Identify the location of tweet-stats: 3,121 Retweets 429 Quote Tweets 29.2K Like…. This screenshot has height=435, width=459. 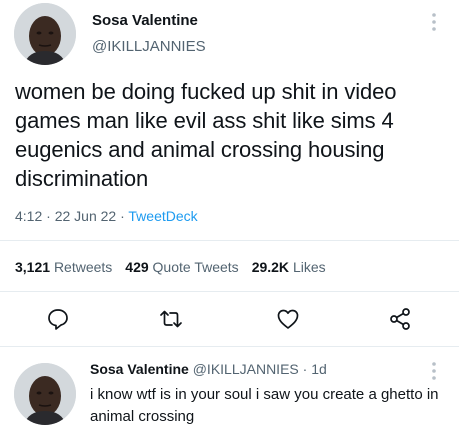
(170, 267).